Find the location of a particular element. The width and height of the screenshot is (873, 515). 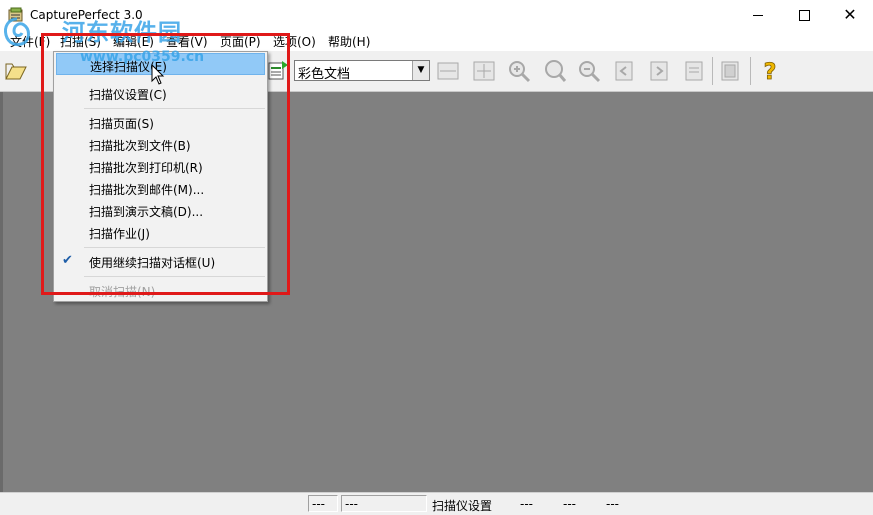

maximize-button is located at coordinates (804, 15).